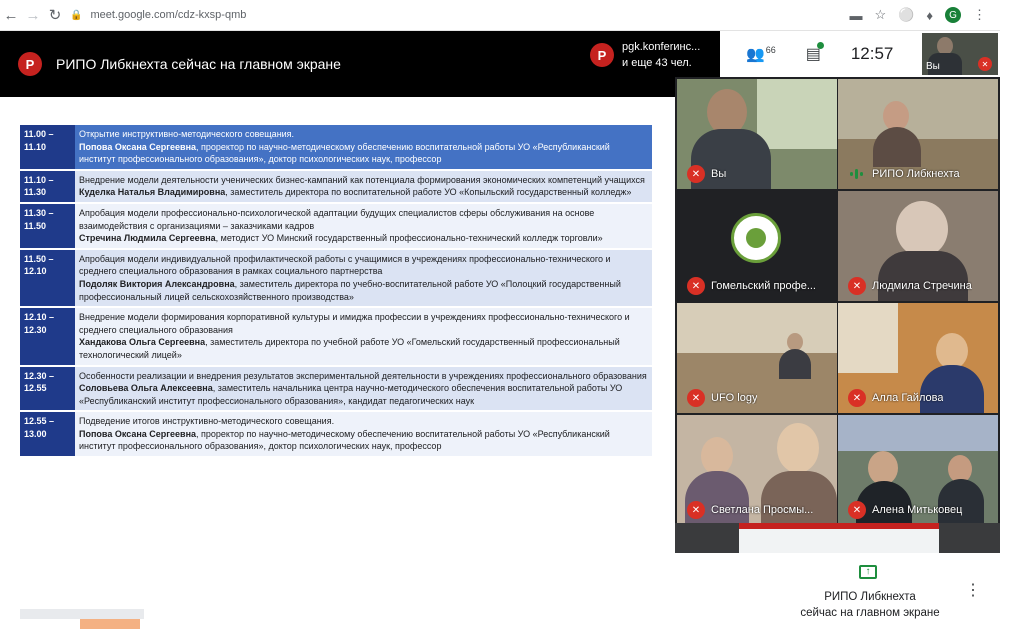 This screenshot has width=1011, height=629. Describe the element at coordinates (918, 470) in the screenshot. I see `participant-tile: ✕ Алена Митьковец` at that location.